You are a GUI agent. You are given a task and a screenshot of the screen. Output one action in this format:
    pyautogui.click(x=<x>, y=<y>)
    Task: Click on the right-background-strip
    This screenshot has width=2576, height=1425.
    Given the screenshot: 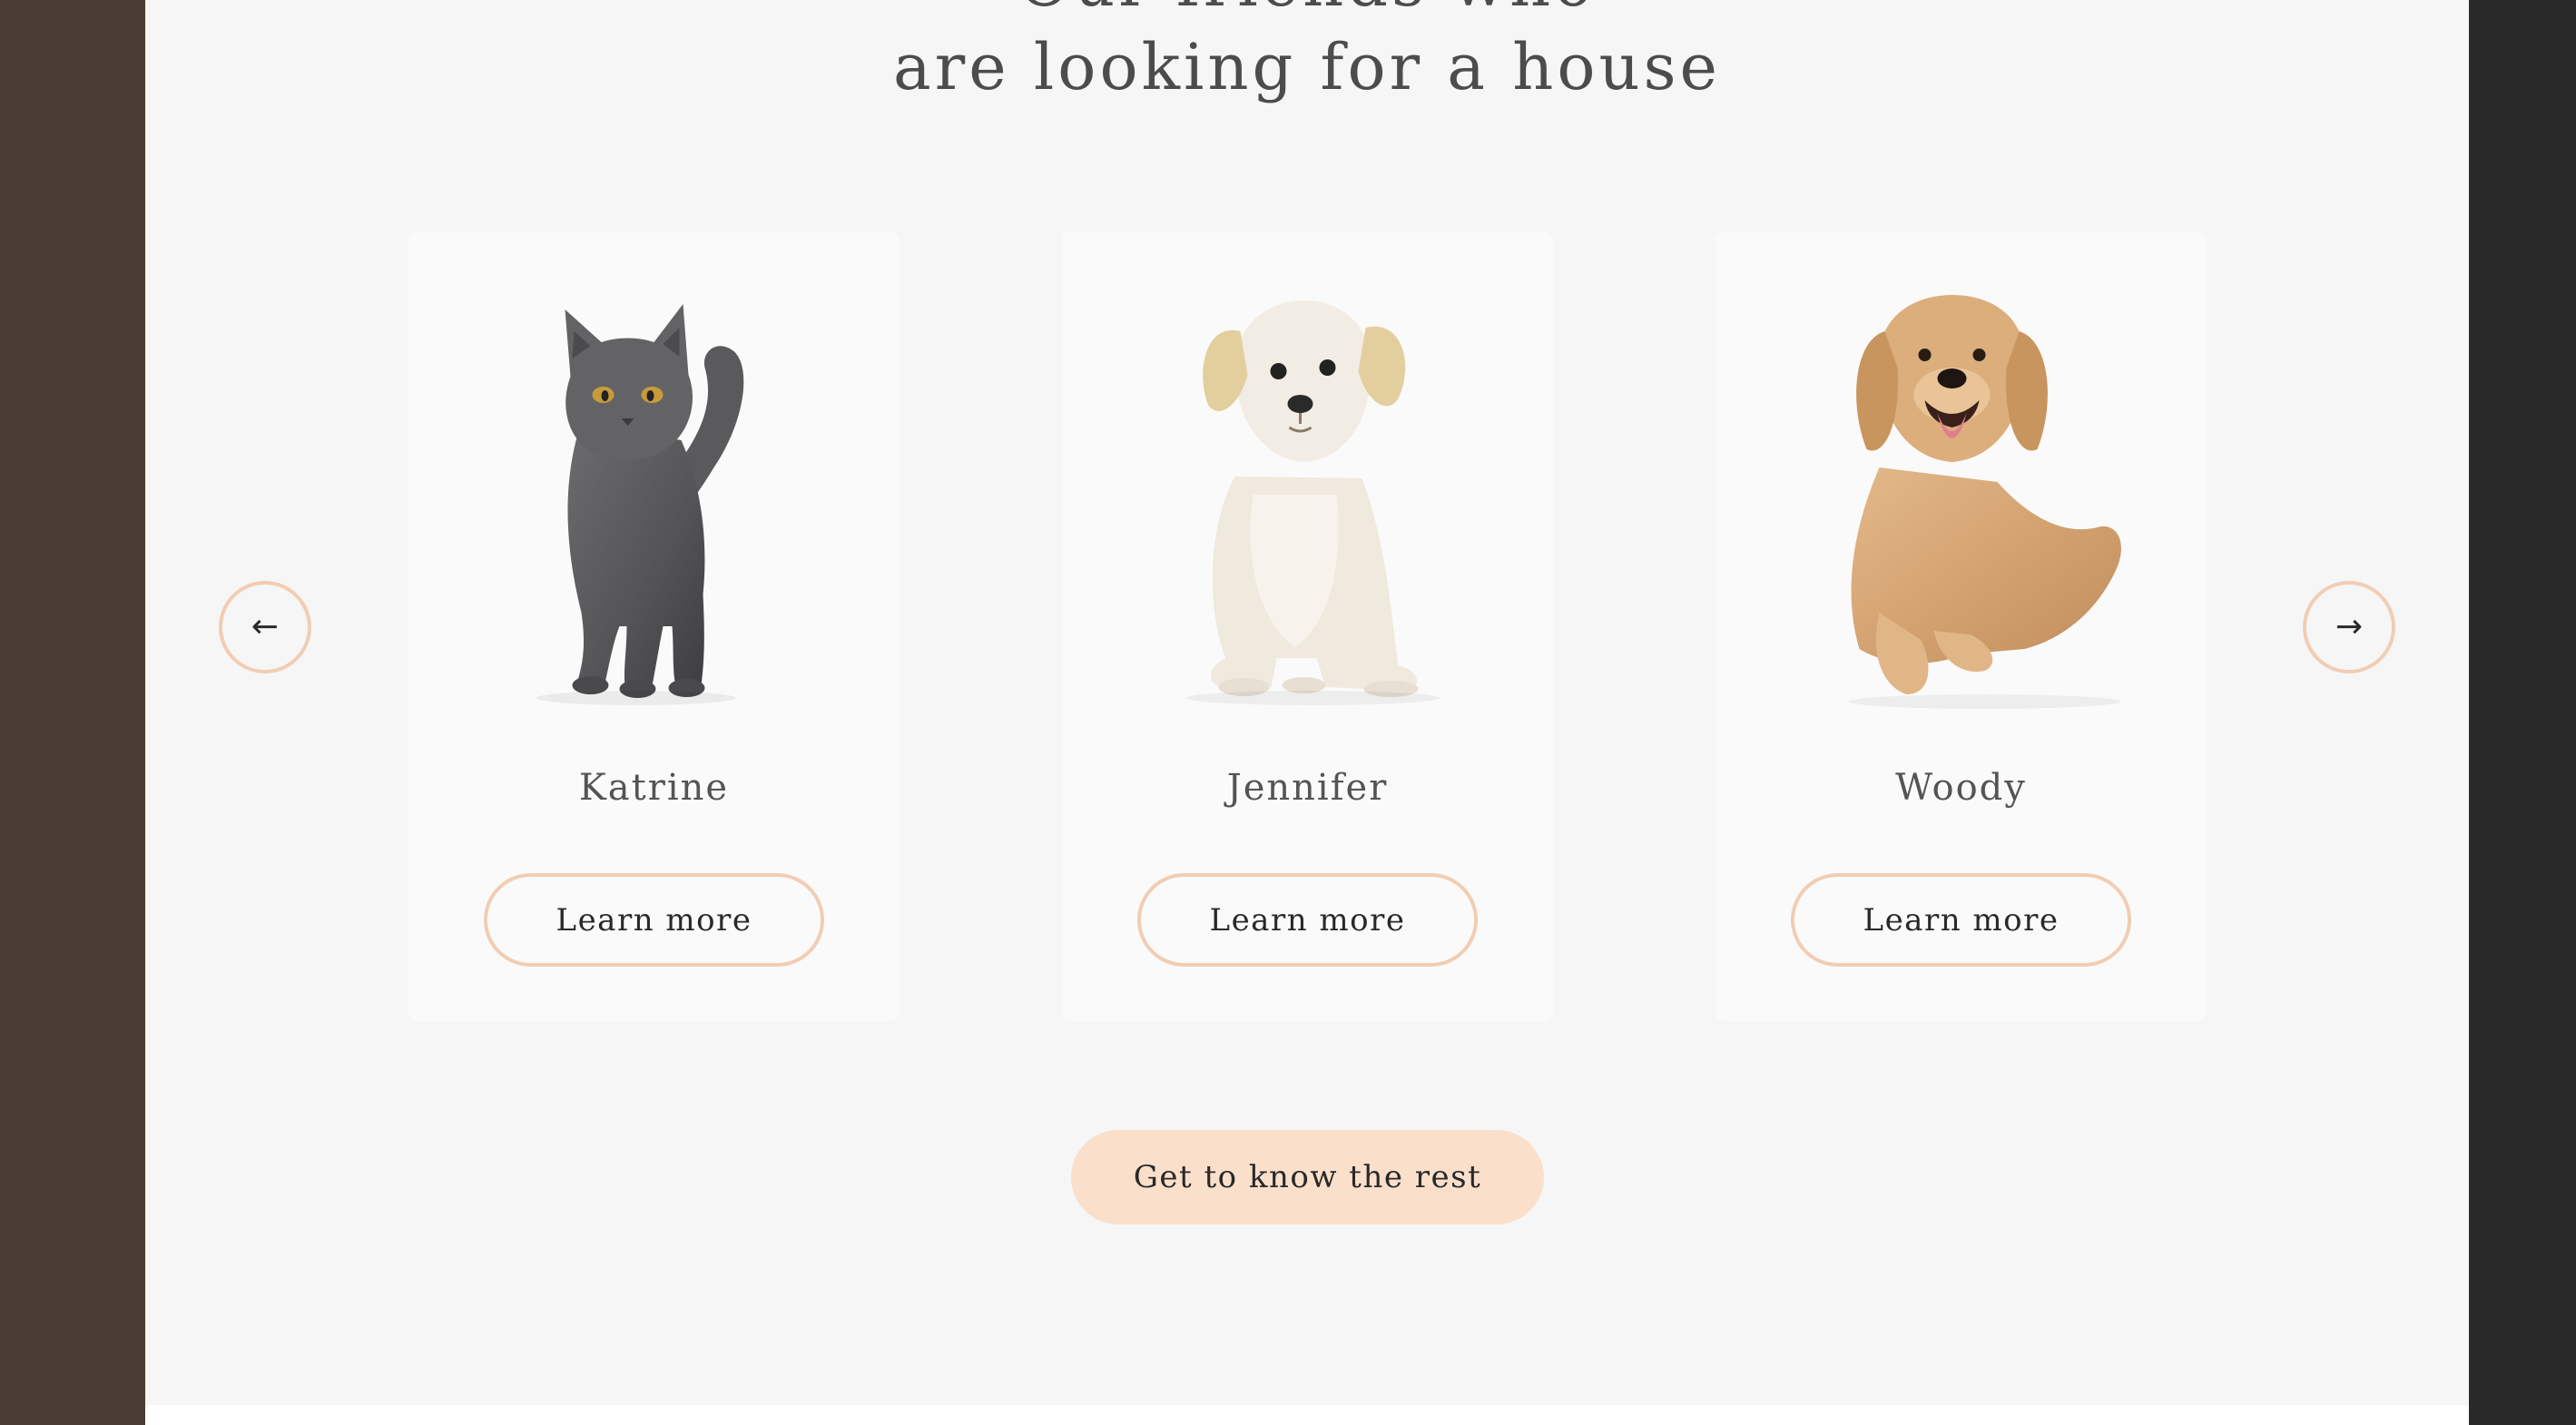 What is the action you would take?
    pyautogui.click(x=2522, y=713)
    